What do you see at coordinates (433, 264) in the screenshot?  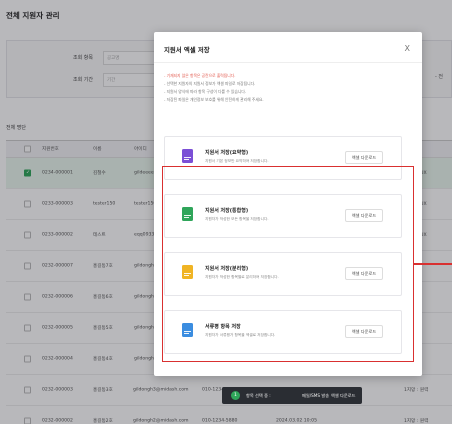 I see `annotation-connector-line` at bounding box center [433, 264].